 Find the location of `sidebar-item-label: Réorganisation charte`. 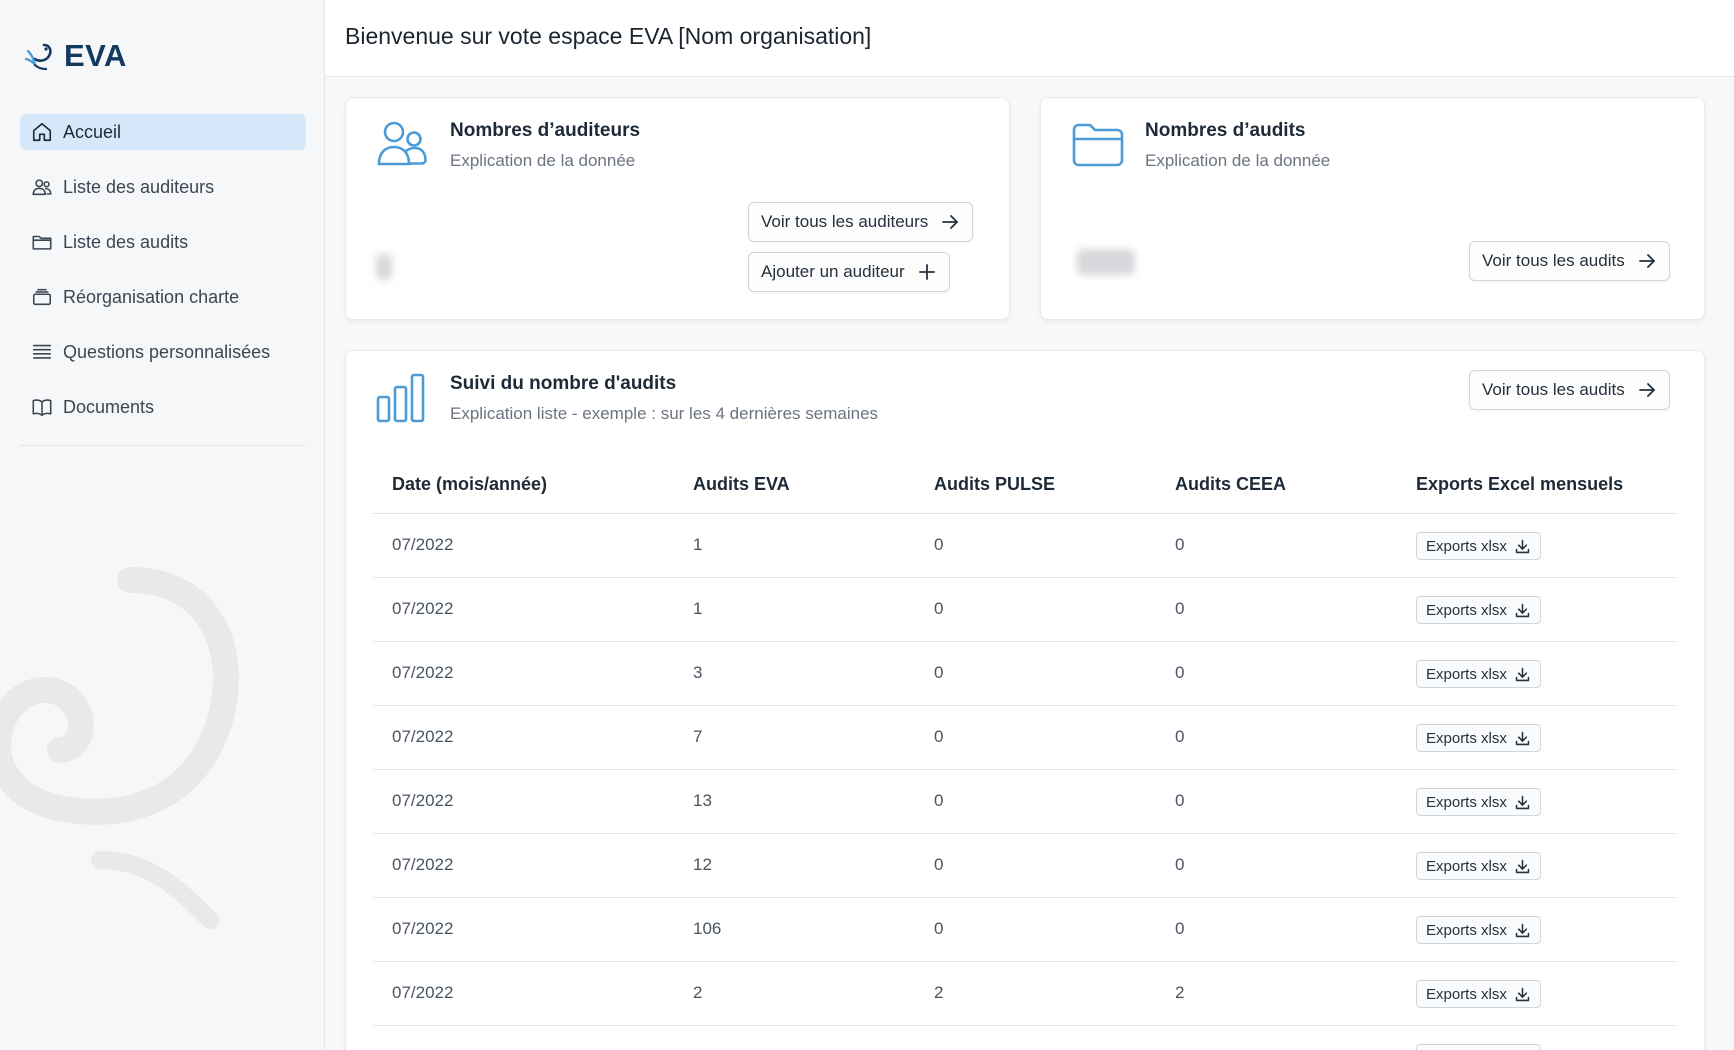

sidebar-item-label: Réorganisation charte is located at coordinates (151, 296).